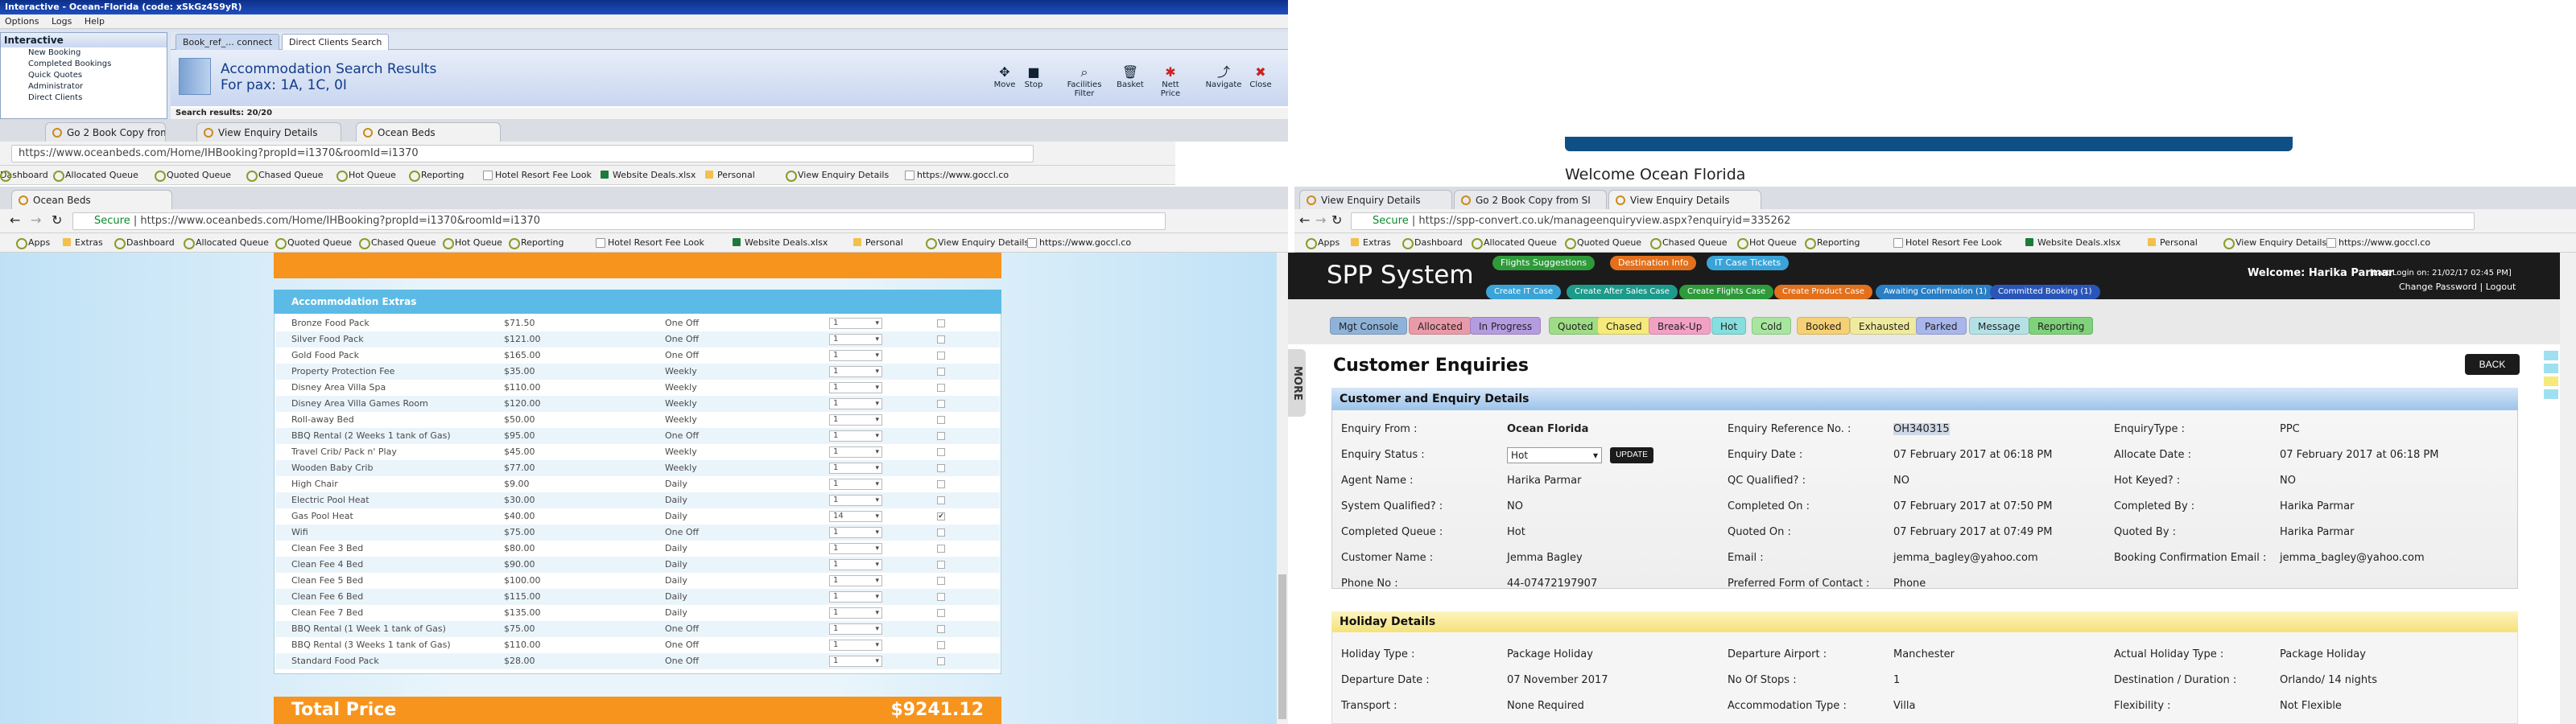 The width and height of the screenshot is (2576, 724). Describe the element at coordinates (1726, 292) in the screenshot. I see `spp-sub-tab: Create Flights Case` at that location.